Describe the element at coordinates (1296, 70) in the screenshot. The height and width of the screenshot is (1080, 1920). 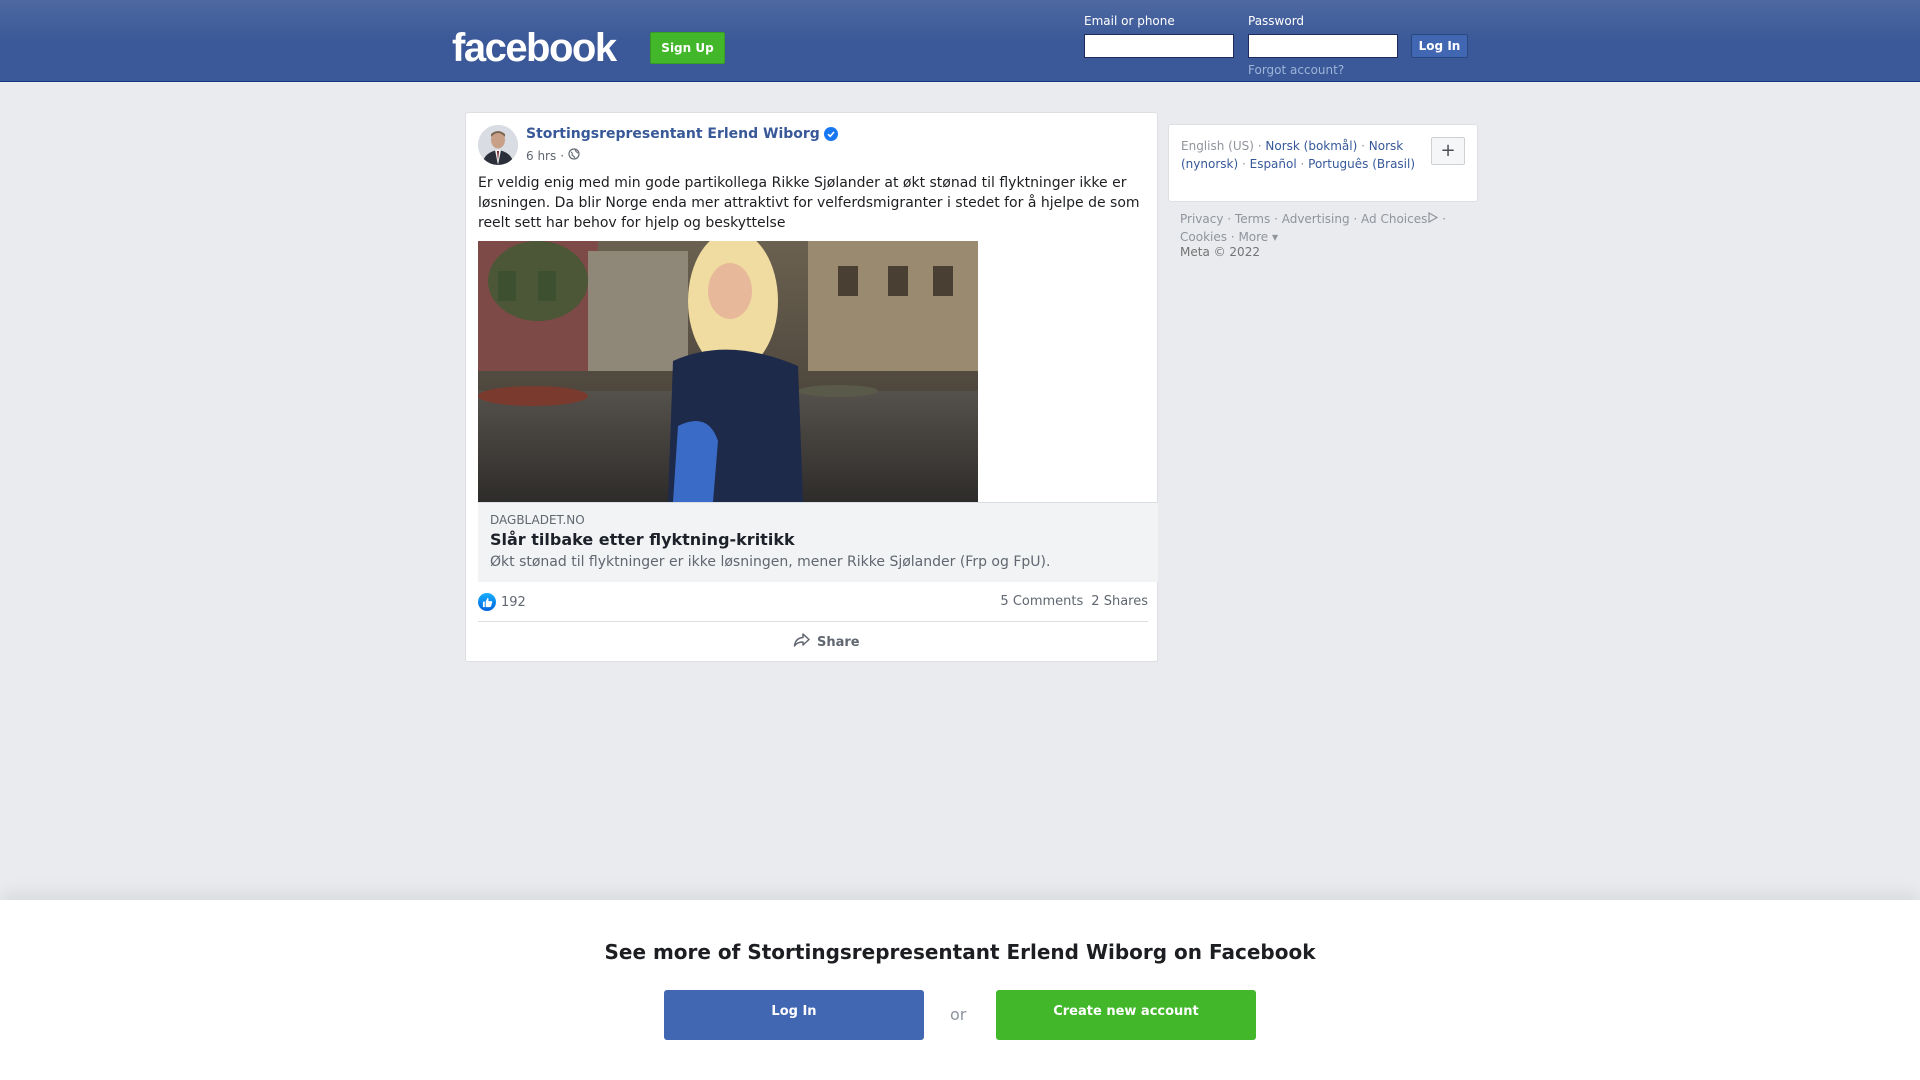
I see `forgot-account-link: Forgot account?` at that location.